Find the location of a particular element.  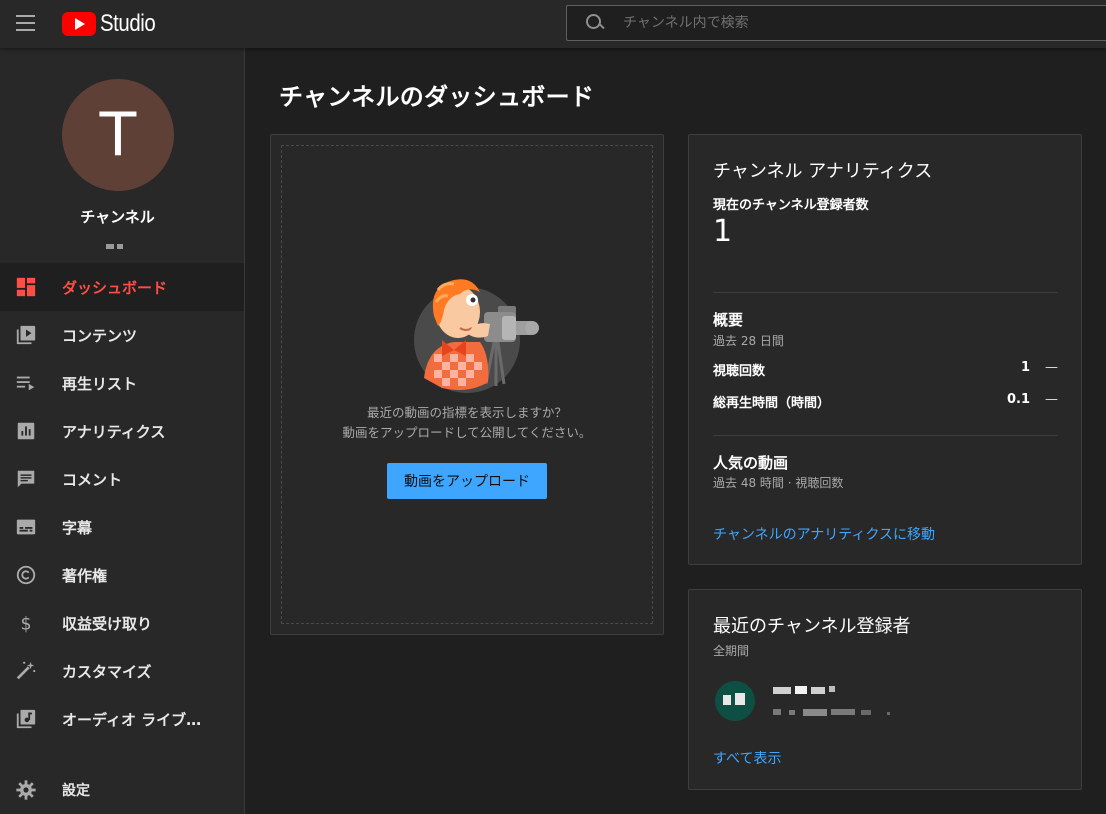

channel-handle-redacted is located at coordinates (116, 241).